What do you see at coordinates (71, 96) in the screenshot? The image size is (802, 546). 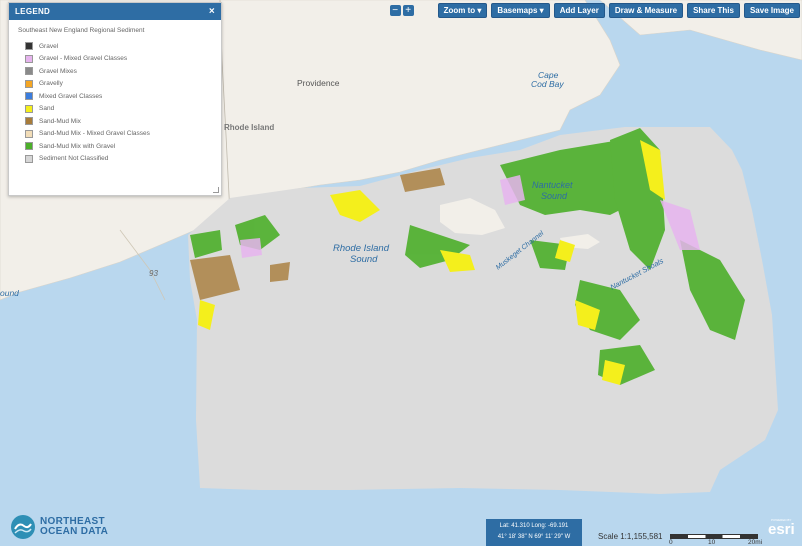 I see `legend-item-label: Mixed Gravel Classes` at bounding box center [71, 96].